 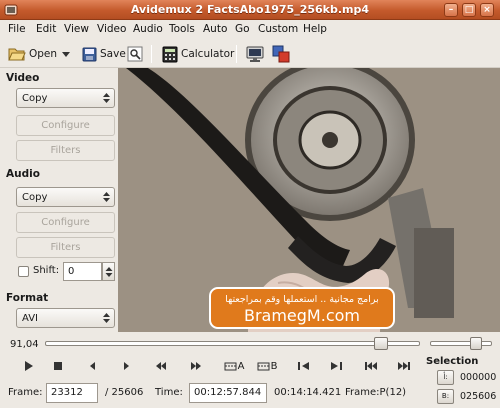 I want to click on time-input: 00:12:57.844, so click(x=228, y=393).